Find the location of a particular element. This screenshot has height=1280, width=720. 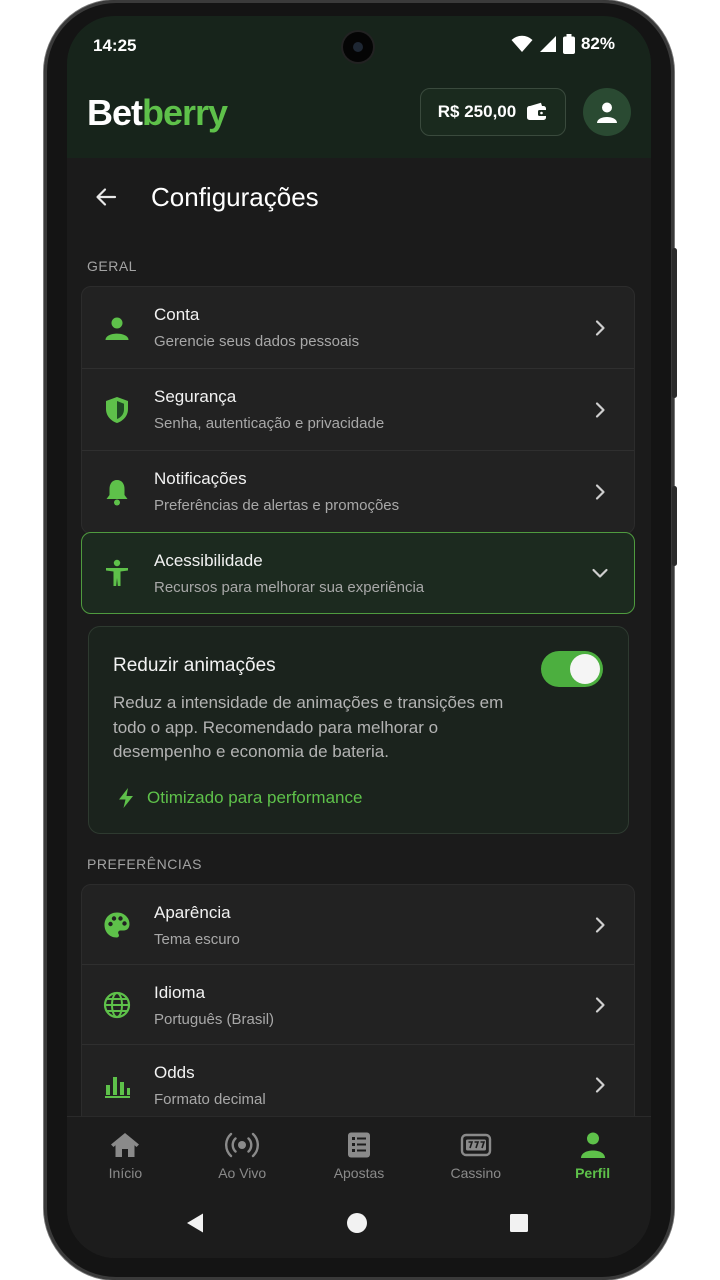

page-title: Configurações is located at coordinates (235, 197).